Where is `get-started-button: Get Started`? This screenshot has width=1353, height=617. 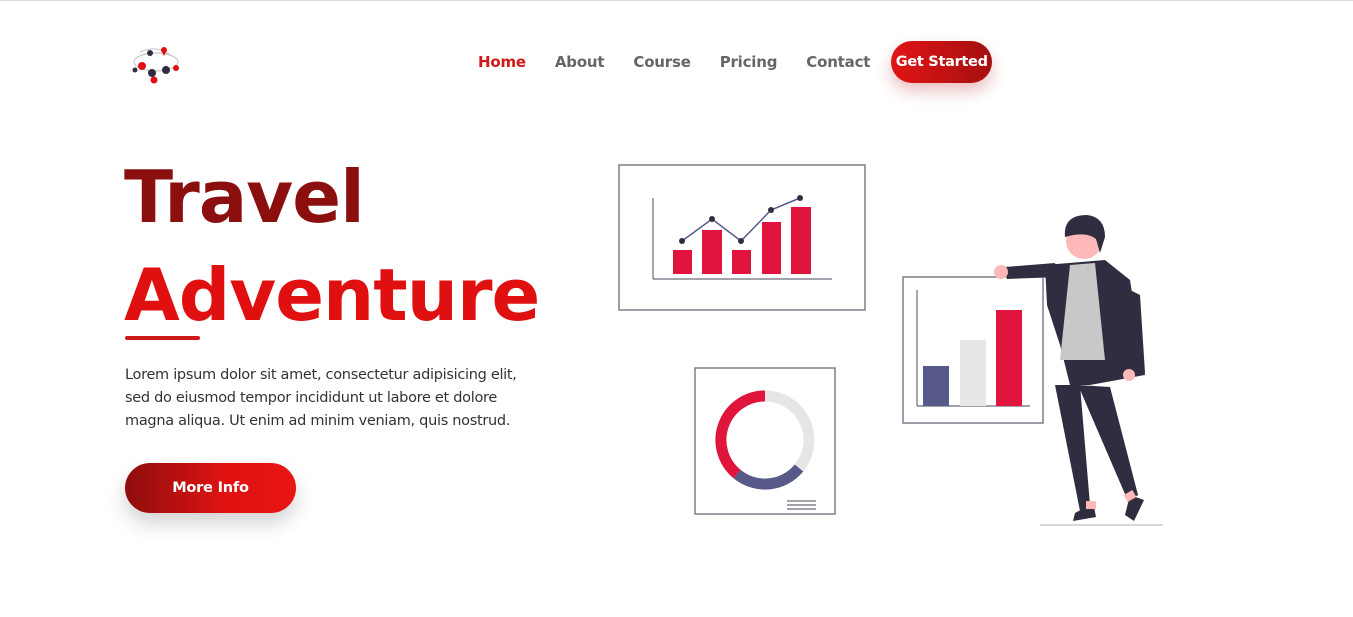
get-started-button: Get Started is located at coordinates (942, 62).